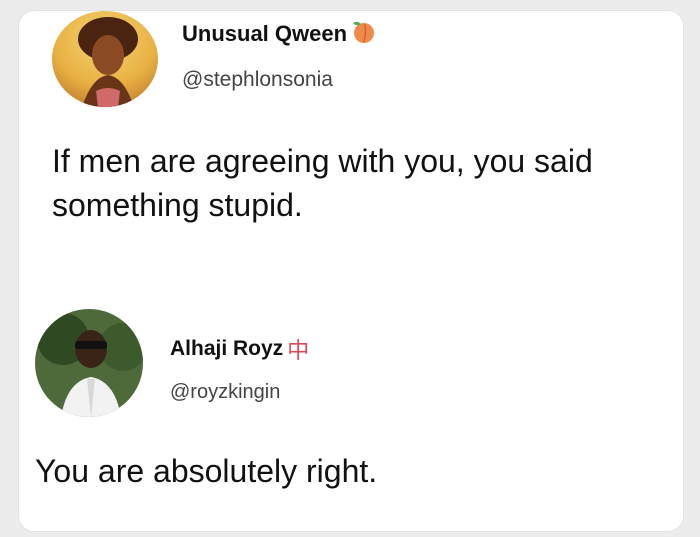 The height and width of the screenshot is (537, 700). Describe the element at coordinates (298, 351) in the screenshot. I see `mahjong-red-dragon-icon: 中` at that location.